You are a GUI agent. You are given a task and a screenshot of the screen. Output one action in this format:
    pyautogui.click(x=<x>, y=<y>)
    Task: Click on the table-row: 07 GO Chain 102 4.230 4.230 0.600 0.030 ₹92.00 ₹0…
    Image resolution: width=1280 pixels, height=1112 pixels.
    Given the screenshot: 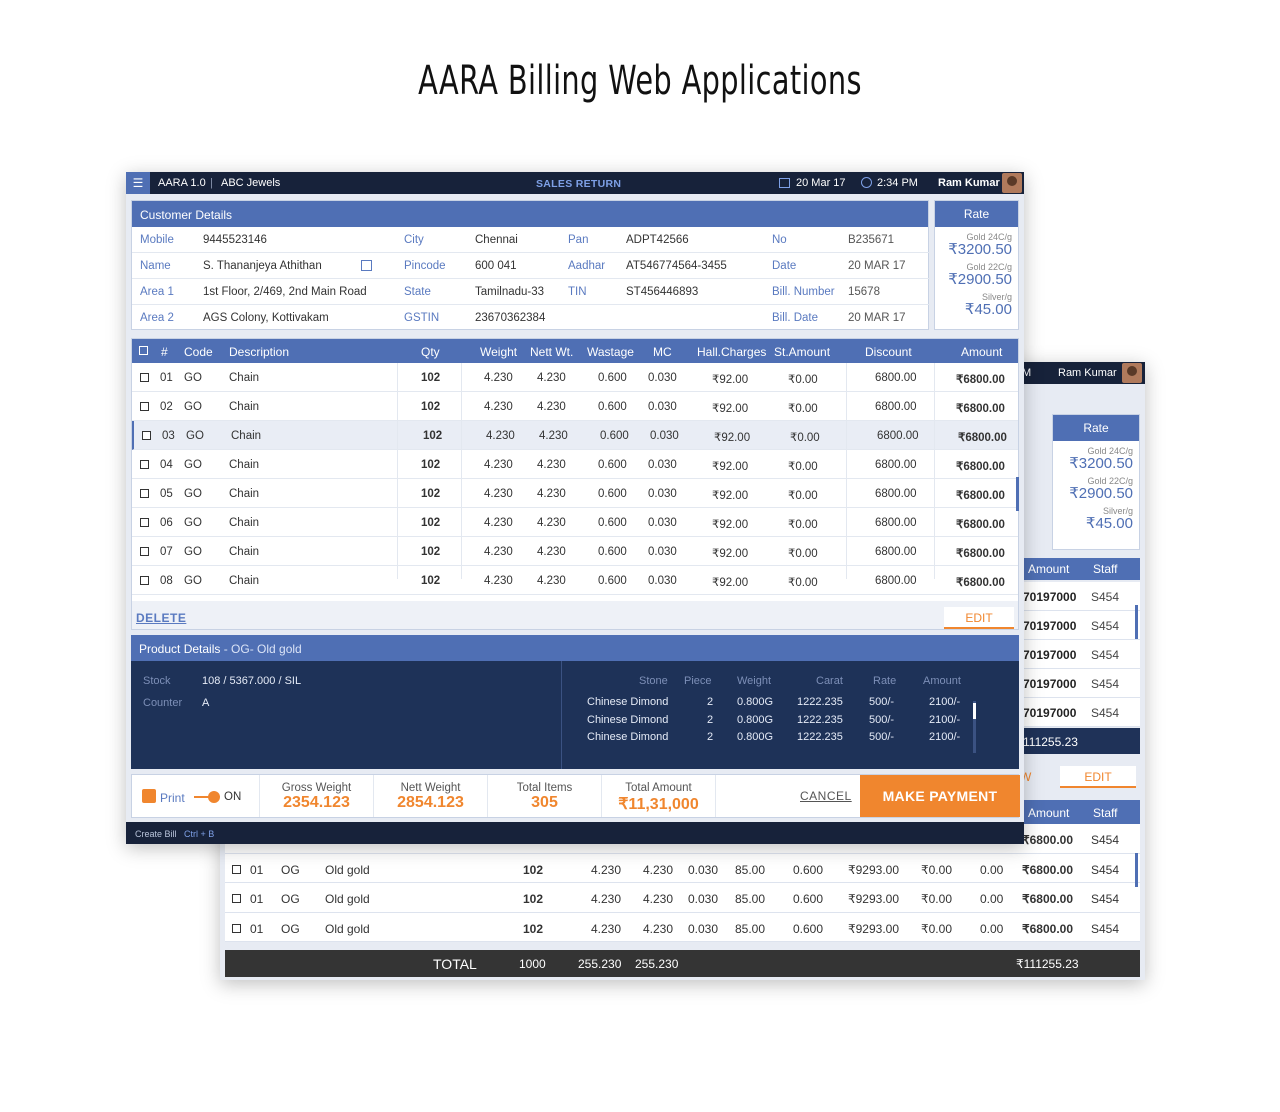 What is the action you would take?
    pyautogui.click(x=575, y=551)
    